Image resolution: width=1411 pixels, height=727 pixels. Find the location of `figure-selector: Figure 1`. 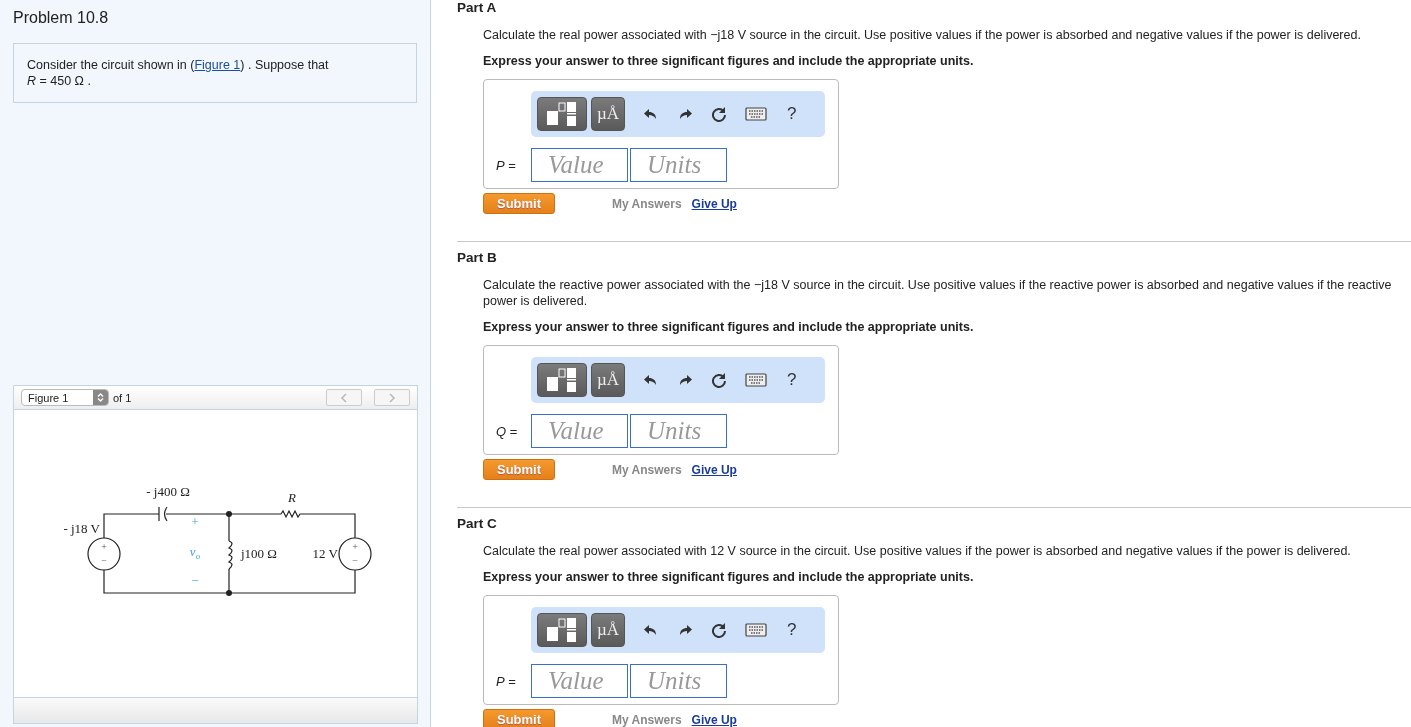

figure-selector: Figure 1 is located at coordinates (65, 397).